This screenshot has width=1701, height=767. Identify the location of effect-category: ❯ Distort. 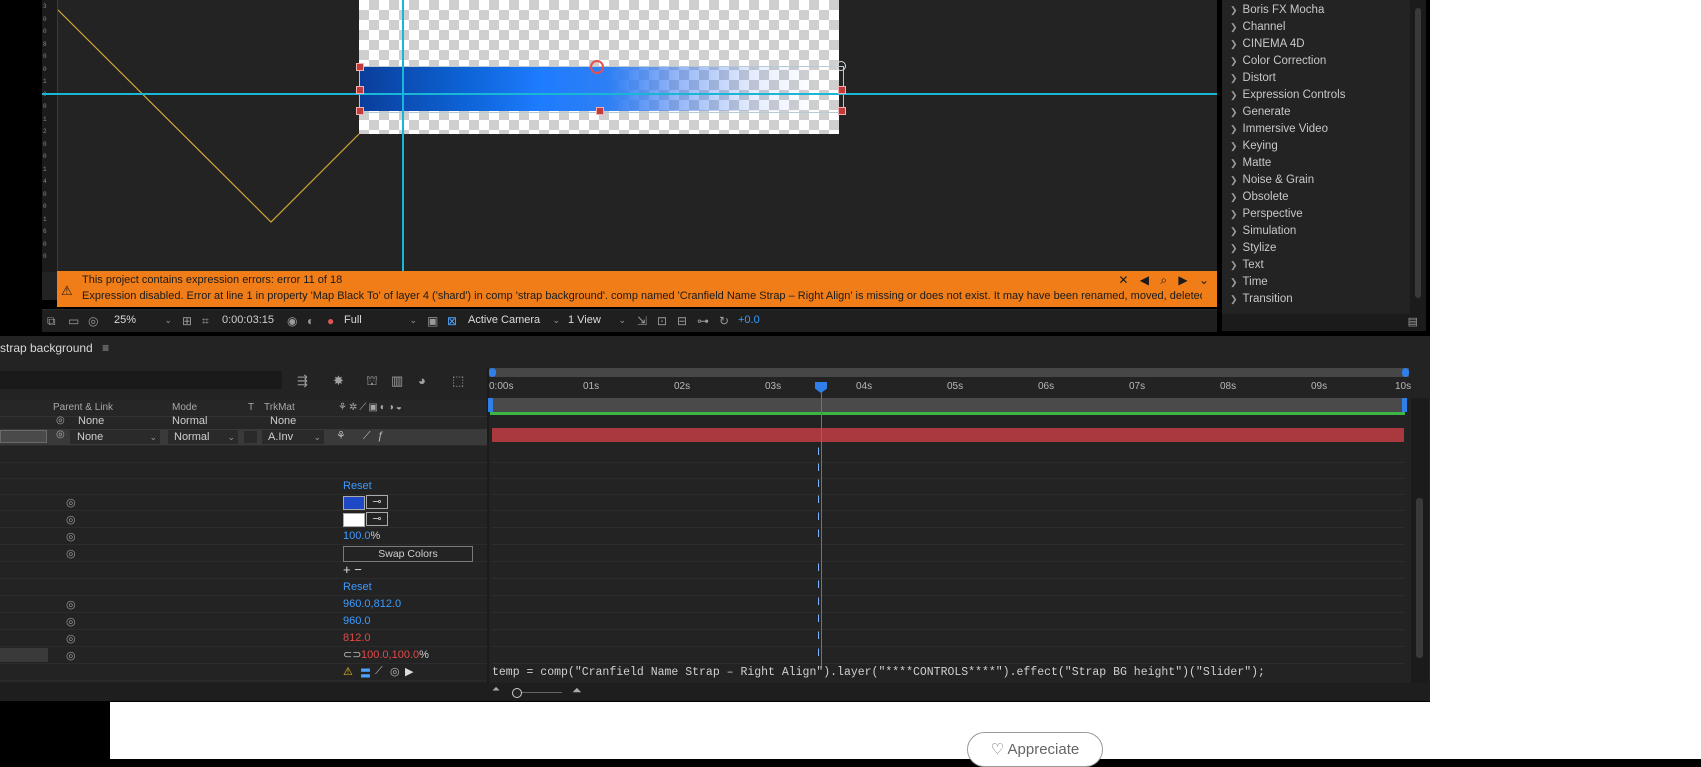
(1253, 78).